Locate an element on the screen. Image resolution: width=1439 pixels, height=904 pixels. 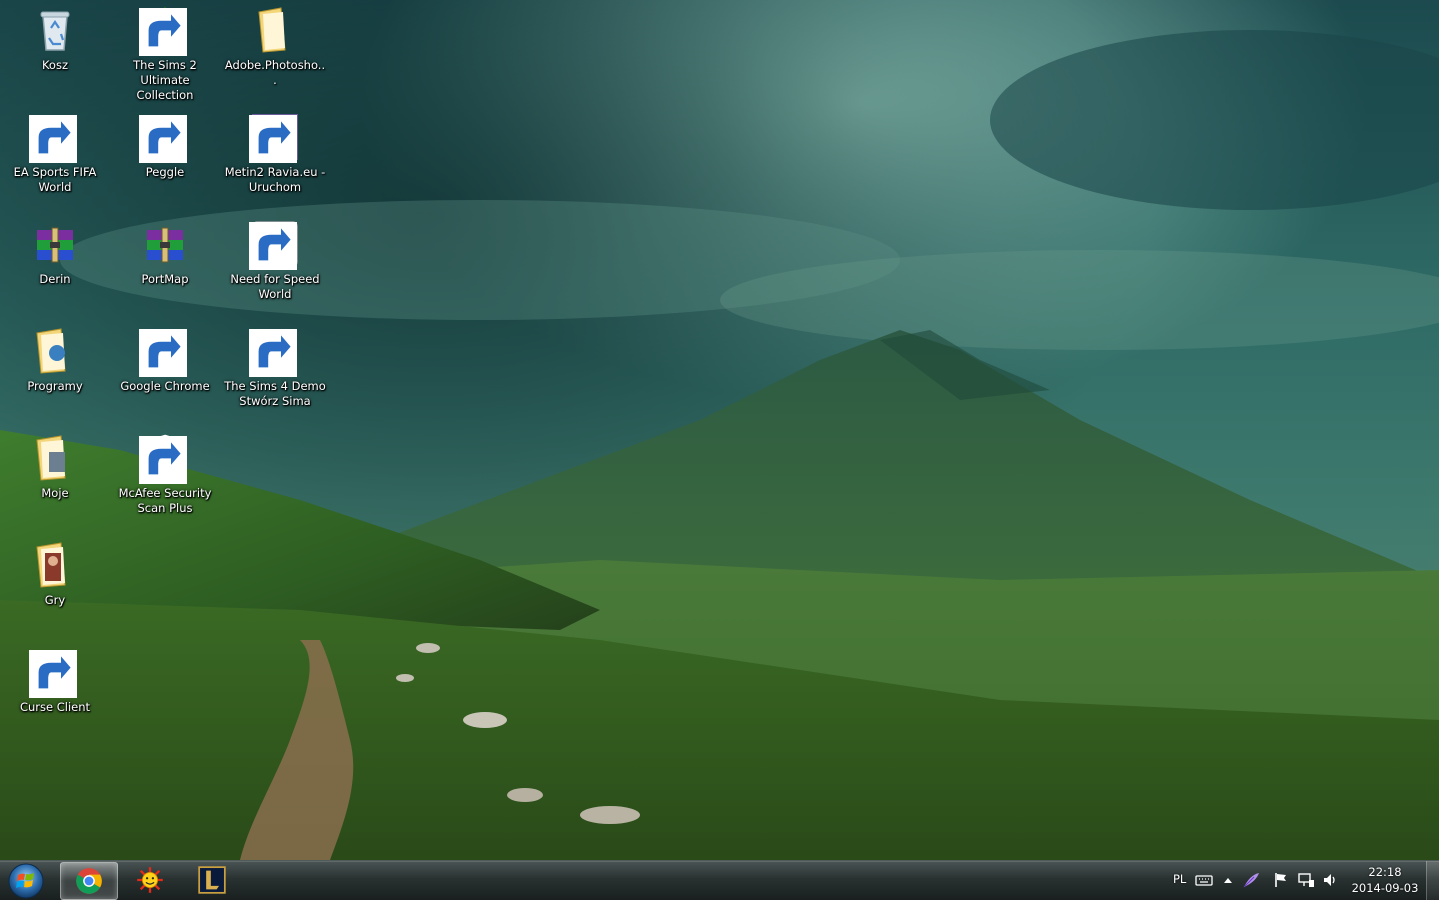
peggle-icon is located at coordinates (164, 138).